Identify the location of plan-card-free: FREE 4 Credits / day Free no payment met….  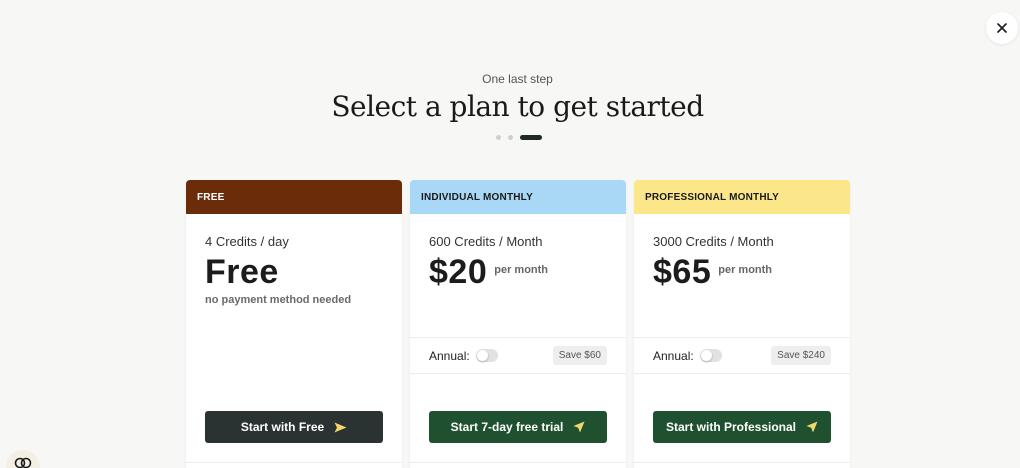
(294, 324).